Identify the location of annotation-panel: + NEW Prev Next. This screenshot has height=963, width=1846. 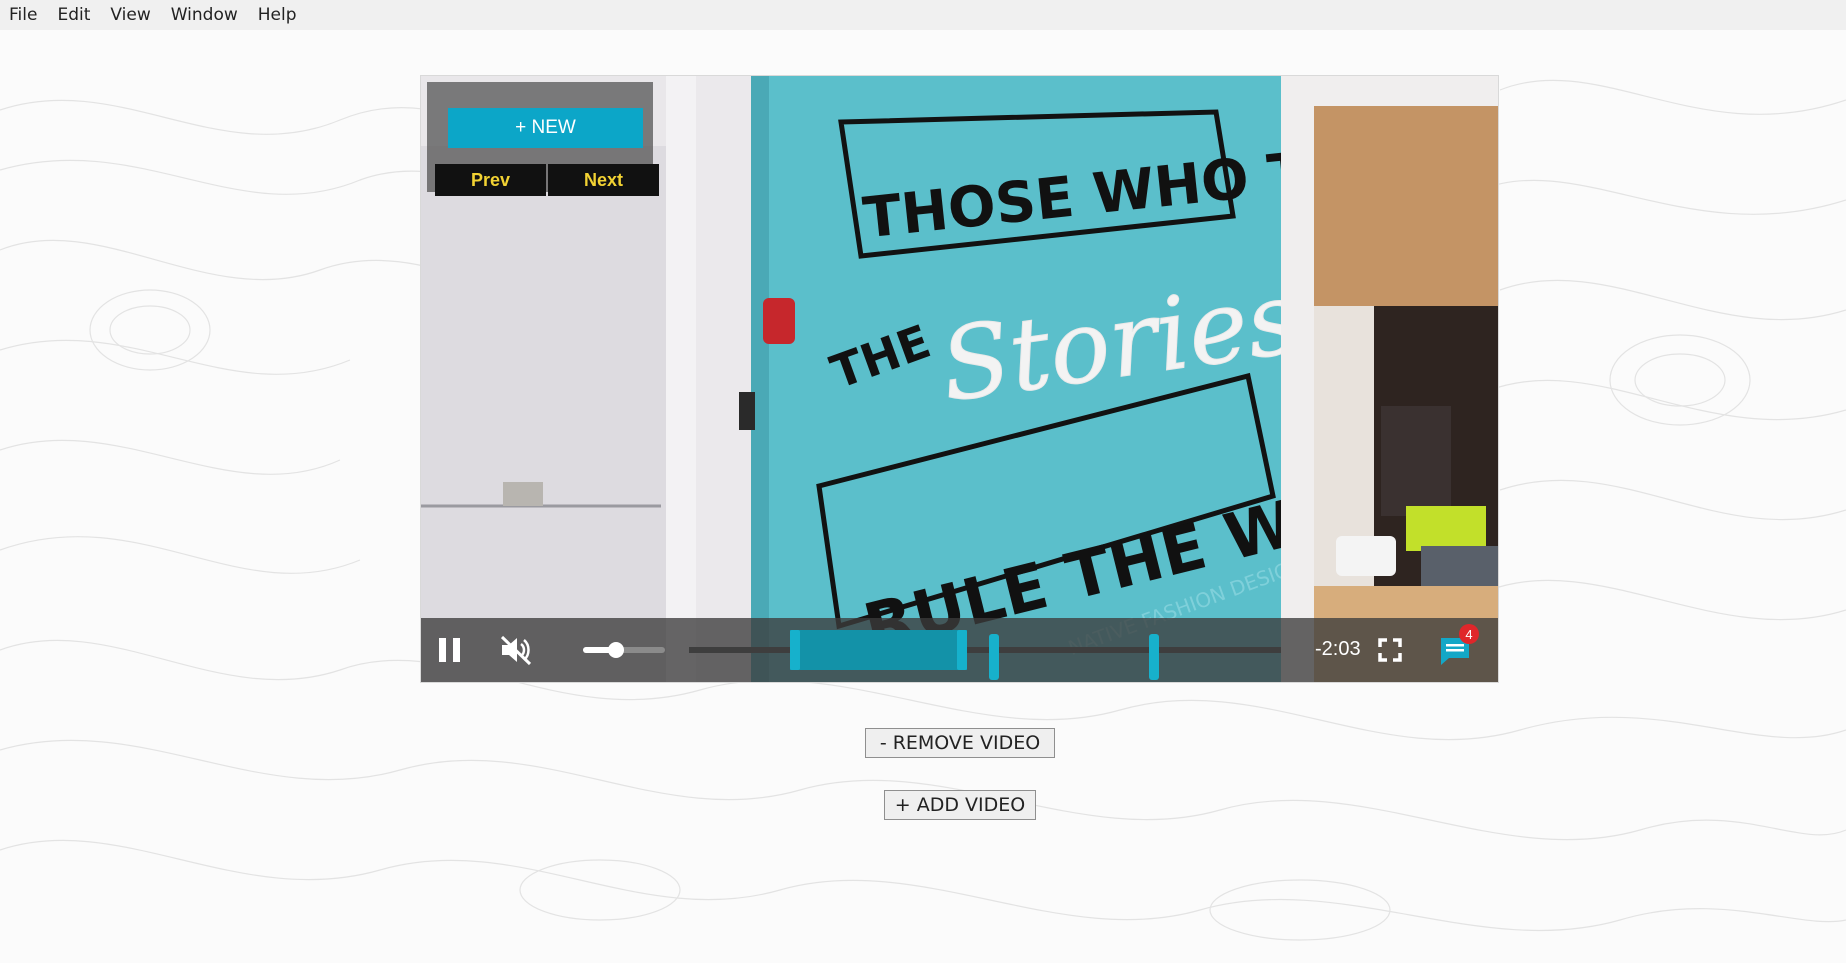
(543, 139).